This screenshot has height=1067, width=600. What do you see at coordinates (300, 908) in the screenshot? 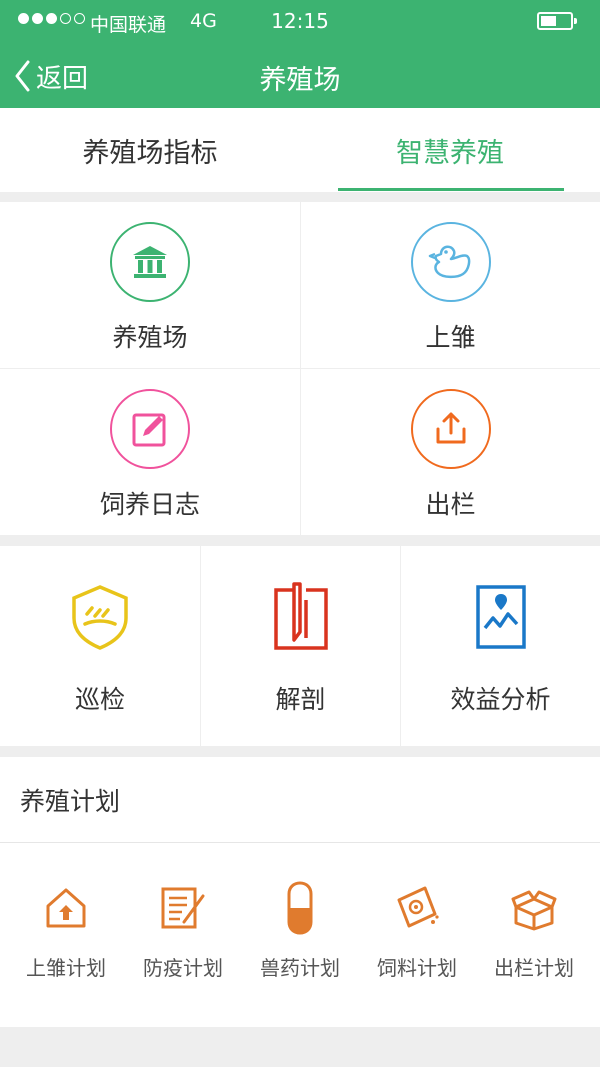
I see `capsule-icon` at bounding box center [300, 908].